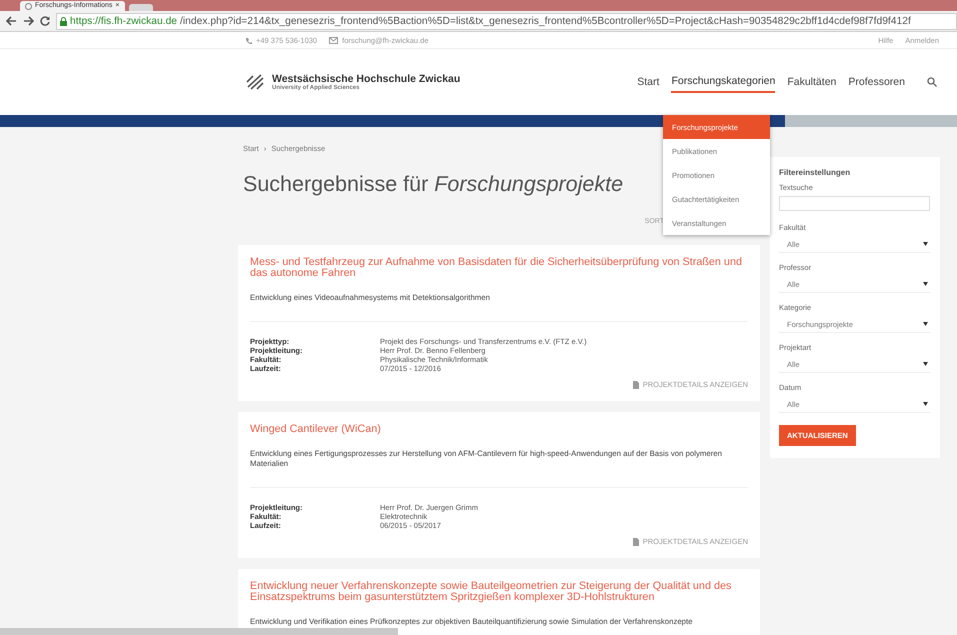 The width and height of the screenshot is (957, 635). Describe the element at coordinates (932, 82) in the screenshot. I see `search-icon` at that location.